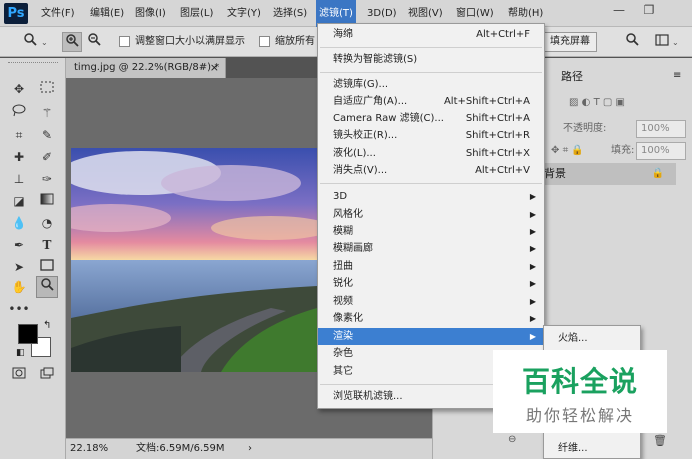 This screenshot has width=692, height=459. What do you see at coordinates (47, 113) in the screenshot?
I see `magic-wand-tool-icon: ⚚` at bounding box center [47, 113].